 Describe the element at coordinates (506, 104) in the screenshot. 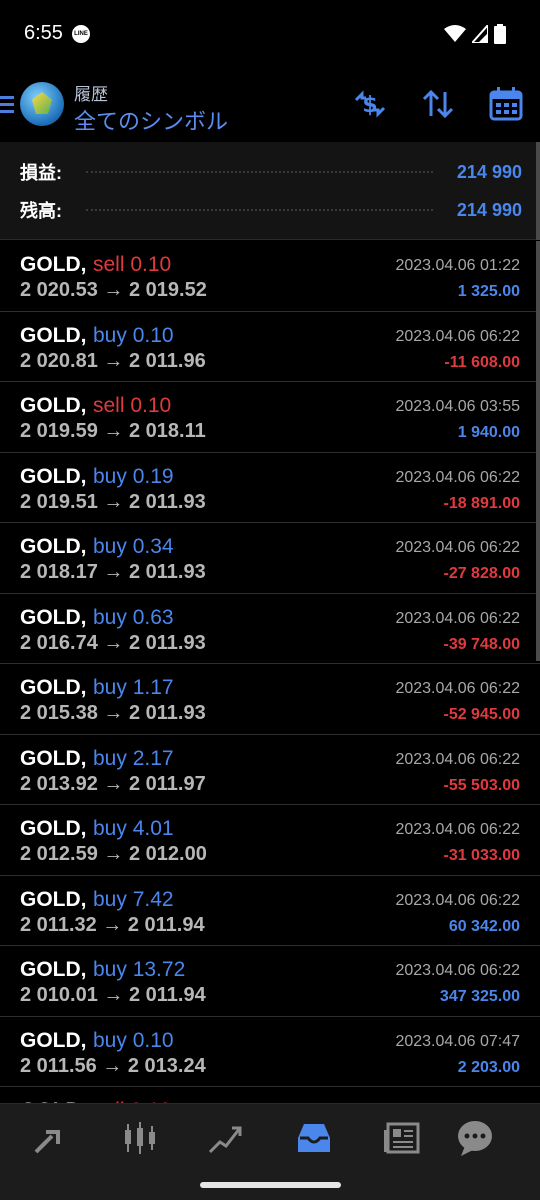

I see `calendar-icon` at that location.